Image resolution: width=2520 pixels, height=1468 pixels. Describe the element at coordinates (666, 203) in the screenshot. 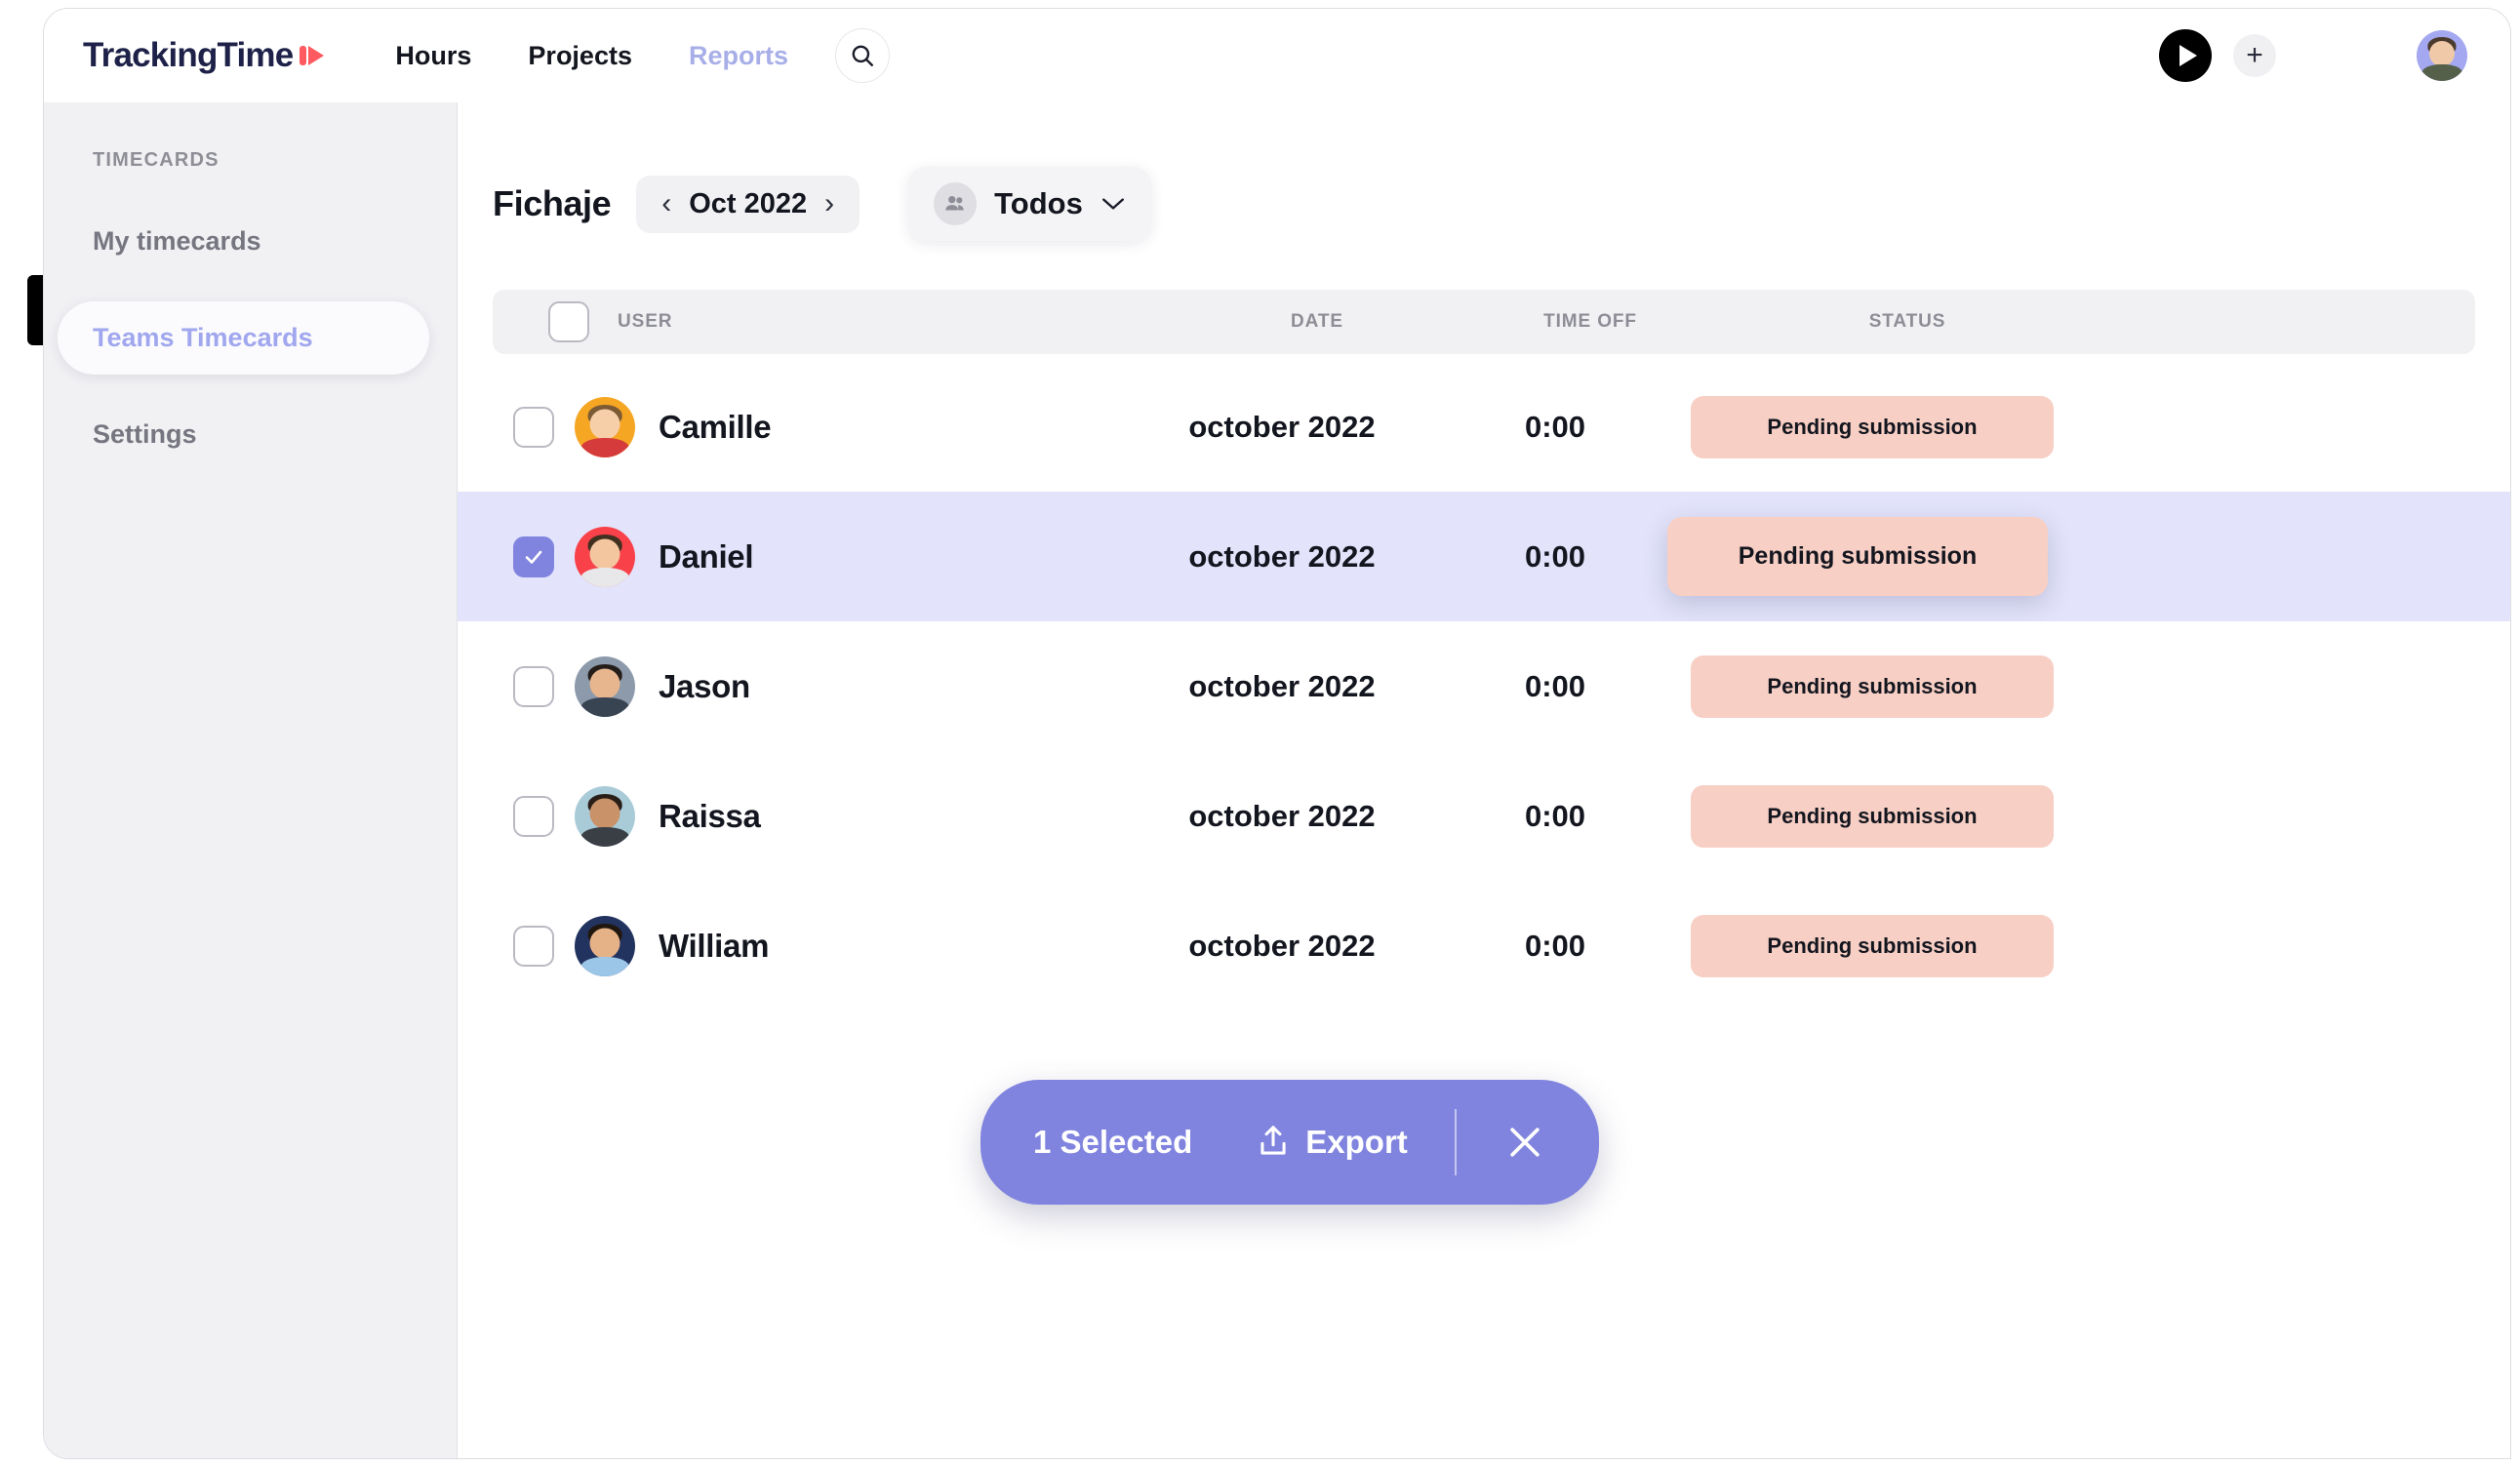

I see `chevron-left-icon: ‹` at that location.